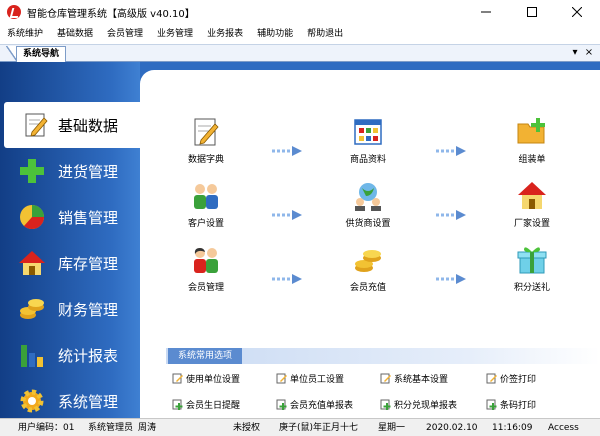 This screenshot has height=436, width=600. I want to click on nav-statistics: 统计报表, so click(70, 355).